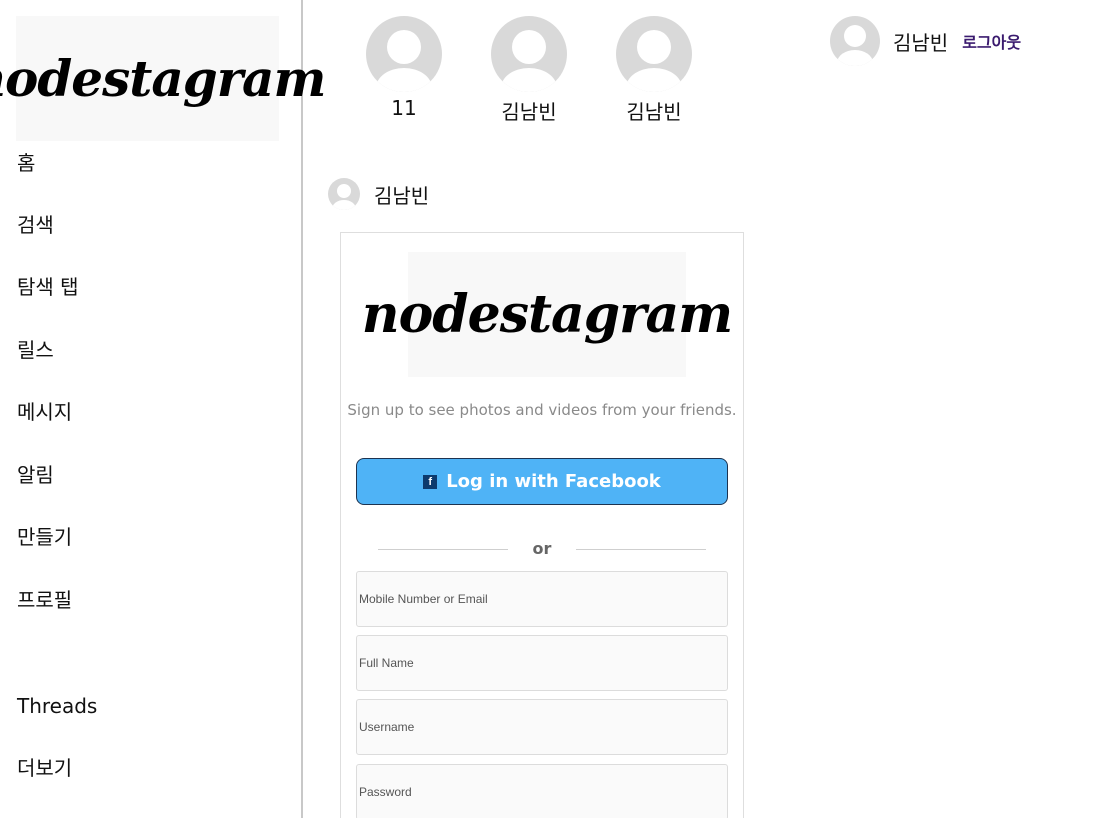 This screenshot has height=818, width=1112. What do you see at coordinates (44, 537) in the screenshot?
I see `sidebar-item-create: 만들기` at bounding box center [44, 537].